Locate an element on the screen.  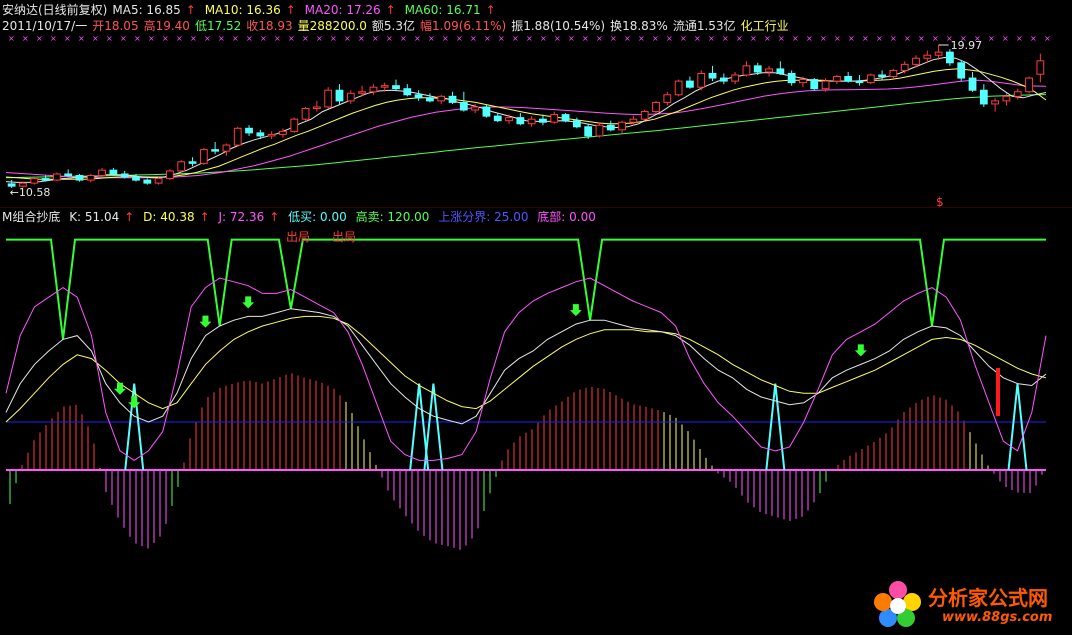
current-signal-bar is located at coordinates (998, 392).